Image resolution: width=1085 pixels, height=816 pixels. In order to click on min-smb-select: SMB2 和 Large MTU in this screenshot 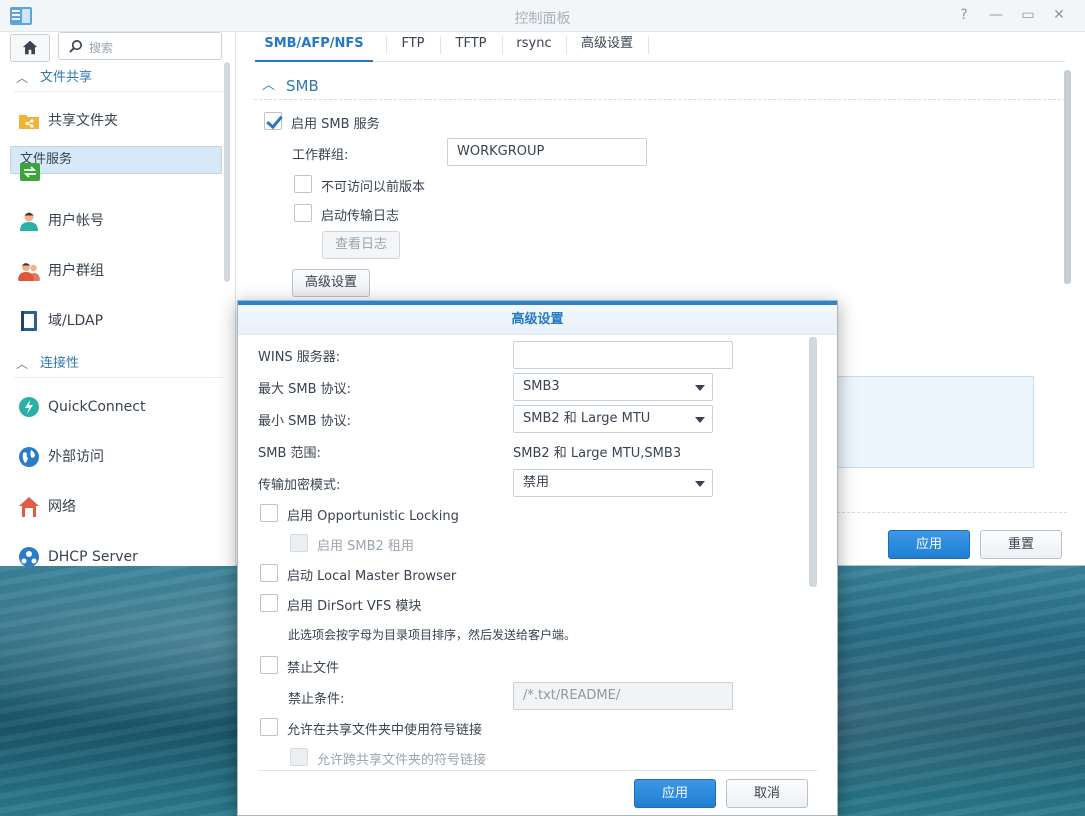, I will do `click(613, 419)`.